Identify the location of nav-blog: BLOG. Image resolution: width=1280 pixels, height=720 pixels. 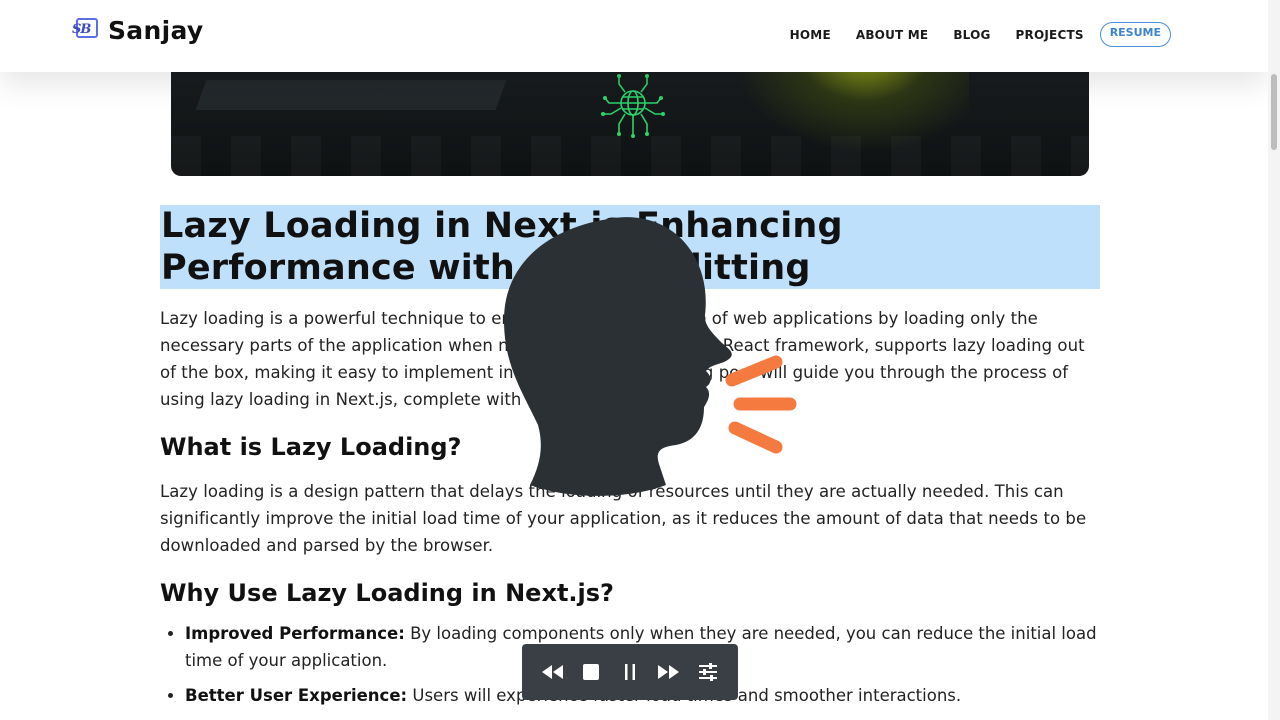
(971, 35).